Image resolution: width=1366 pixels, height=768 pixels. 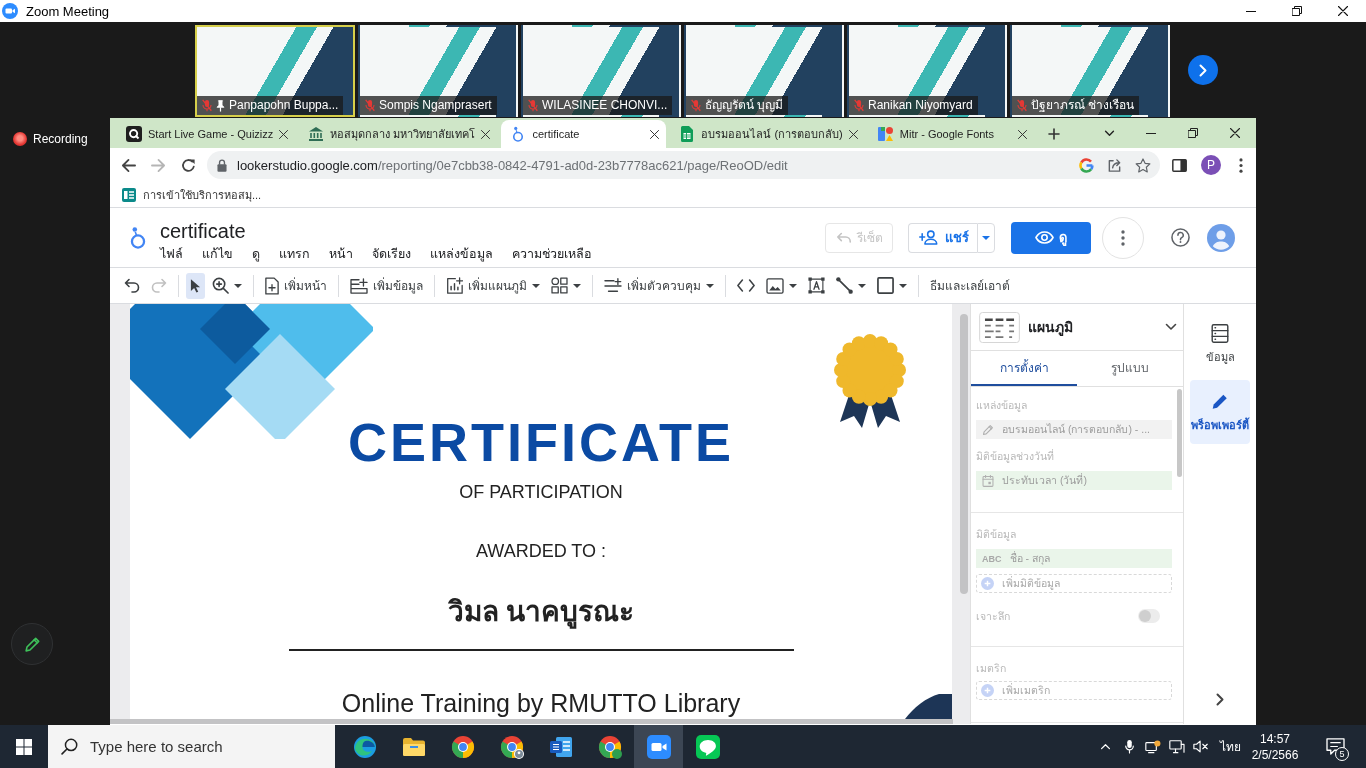 What do you see at coordinates (217, 254) in the screenshot?
I see `menu-item: แก้ไข` at bounding box center [217, 254].